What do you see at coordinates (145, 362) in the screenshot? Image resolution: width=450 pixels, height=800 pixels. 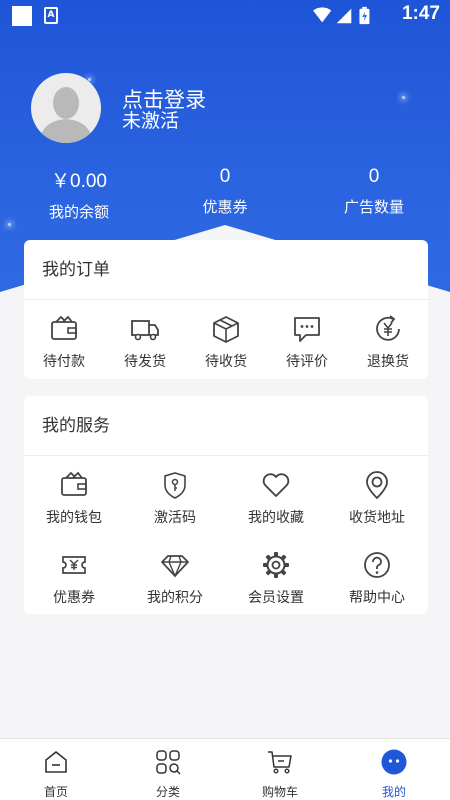 I see `order-pending-shipment-label: 待发货` at bounding box center [145, 362].